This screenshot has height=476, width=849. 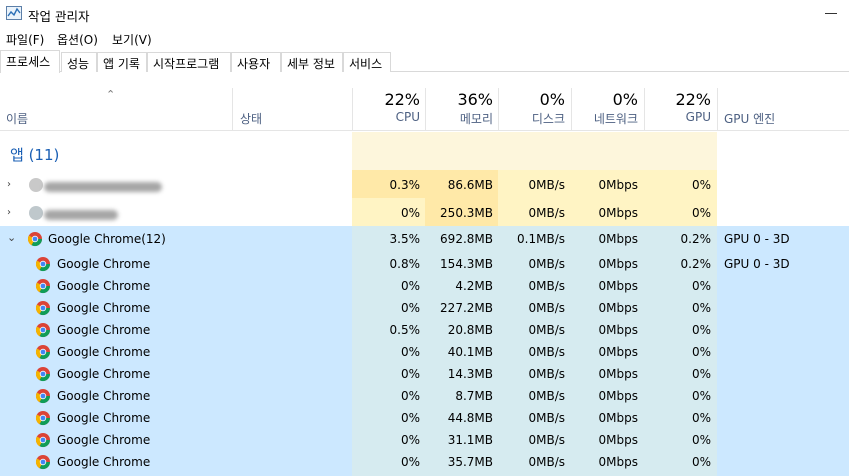 What do you see at coordinates (459, 118) in the screenshot?
I see `column-memory: 메모리` at bounding box center [459, 118].